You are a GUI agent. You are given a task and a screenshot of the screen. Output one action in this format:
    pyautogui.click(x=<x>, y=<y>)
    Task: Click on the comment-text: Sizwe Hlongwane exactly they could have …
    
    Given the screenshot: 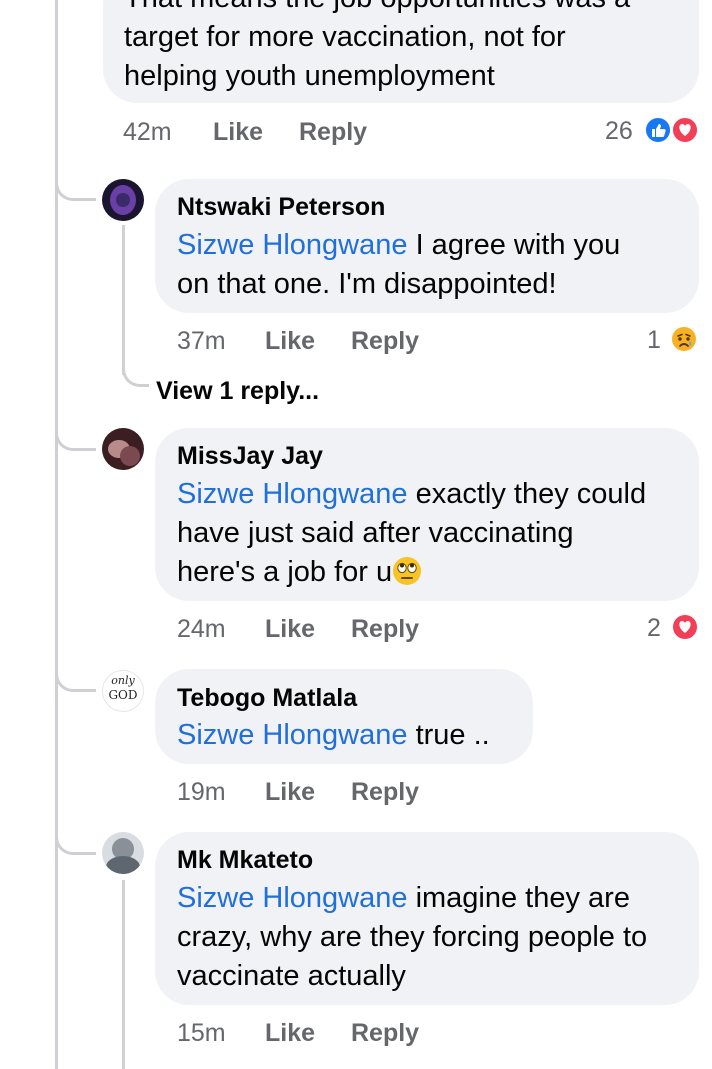 What is the action you would take?
    pyautogui.click(x=412, y=533)
    